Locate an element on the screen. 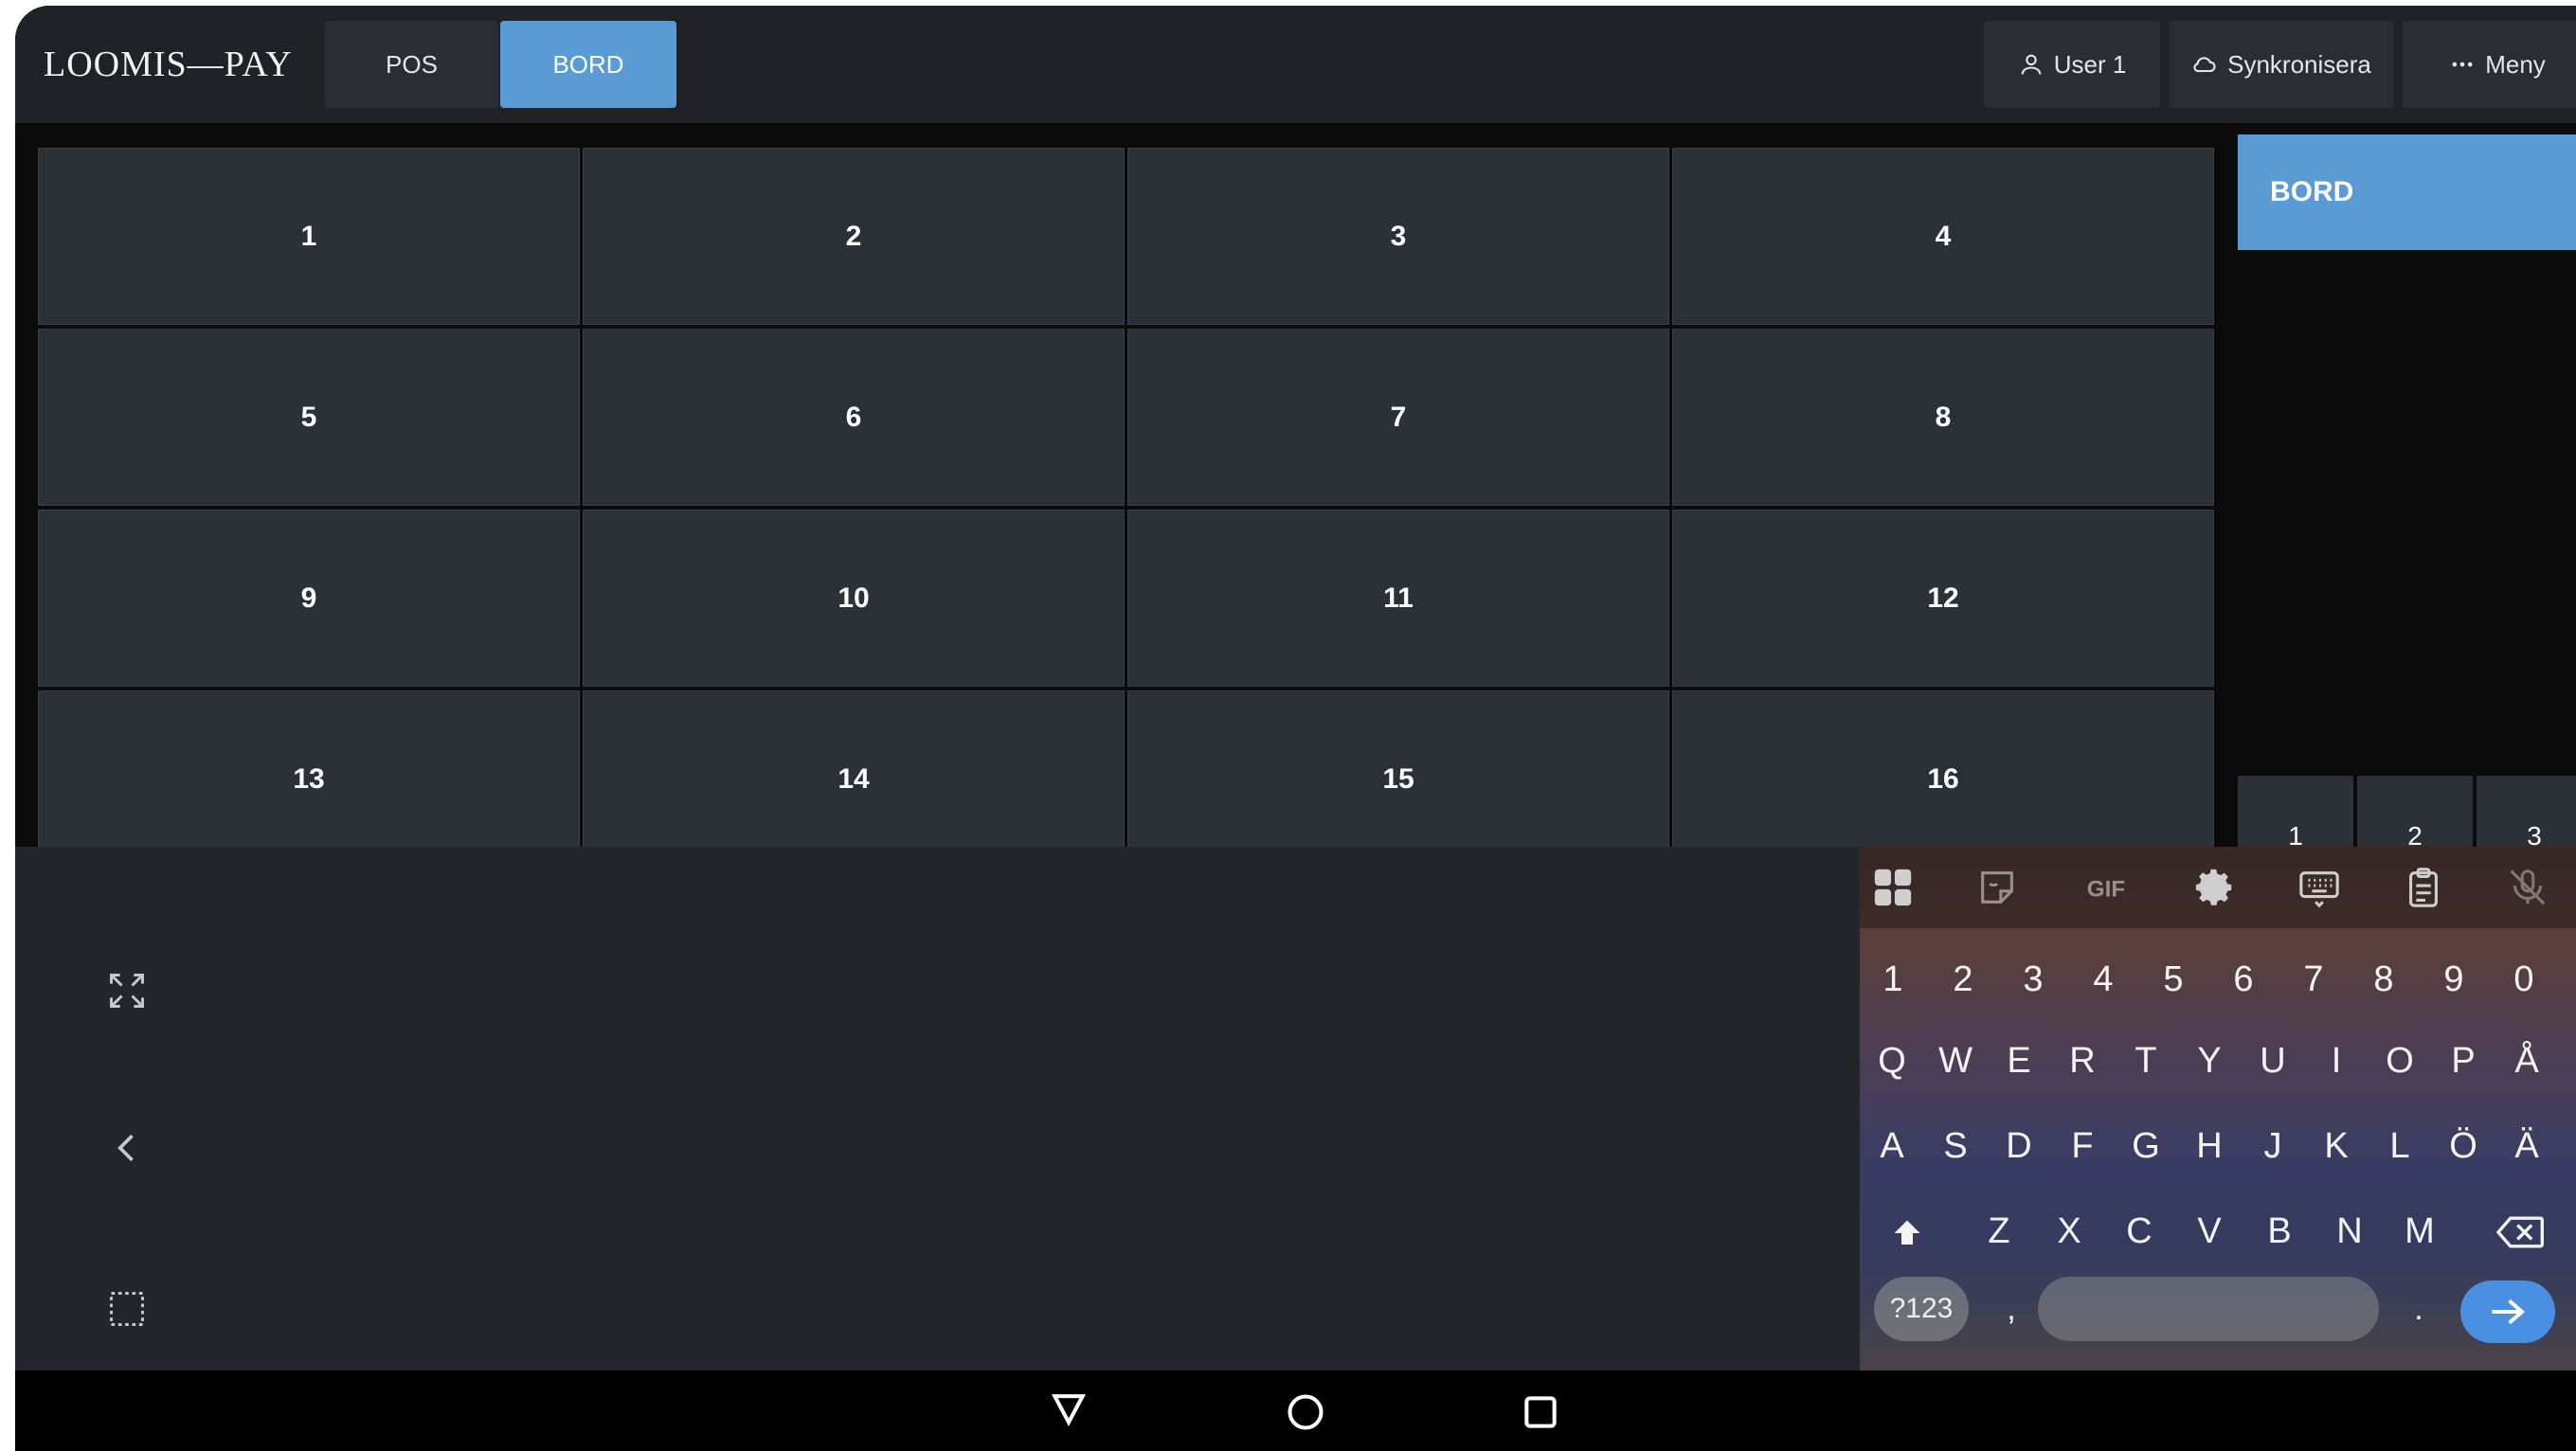 Image resolution: width=2576 pixels, height=1451 pixels. backspace-icon is located at coordinates (2521, 1232).